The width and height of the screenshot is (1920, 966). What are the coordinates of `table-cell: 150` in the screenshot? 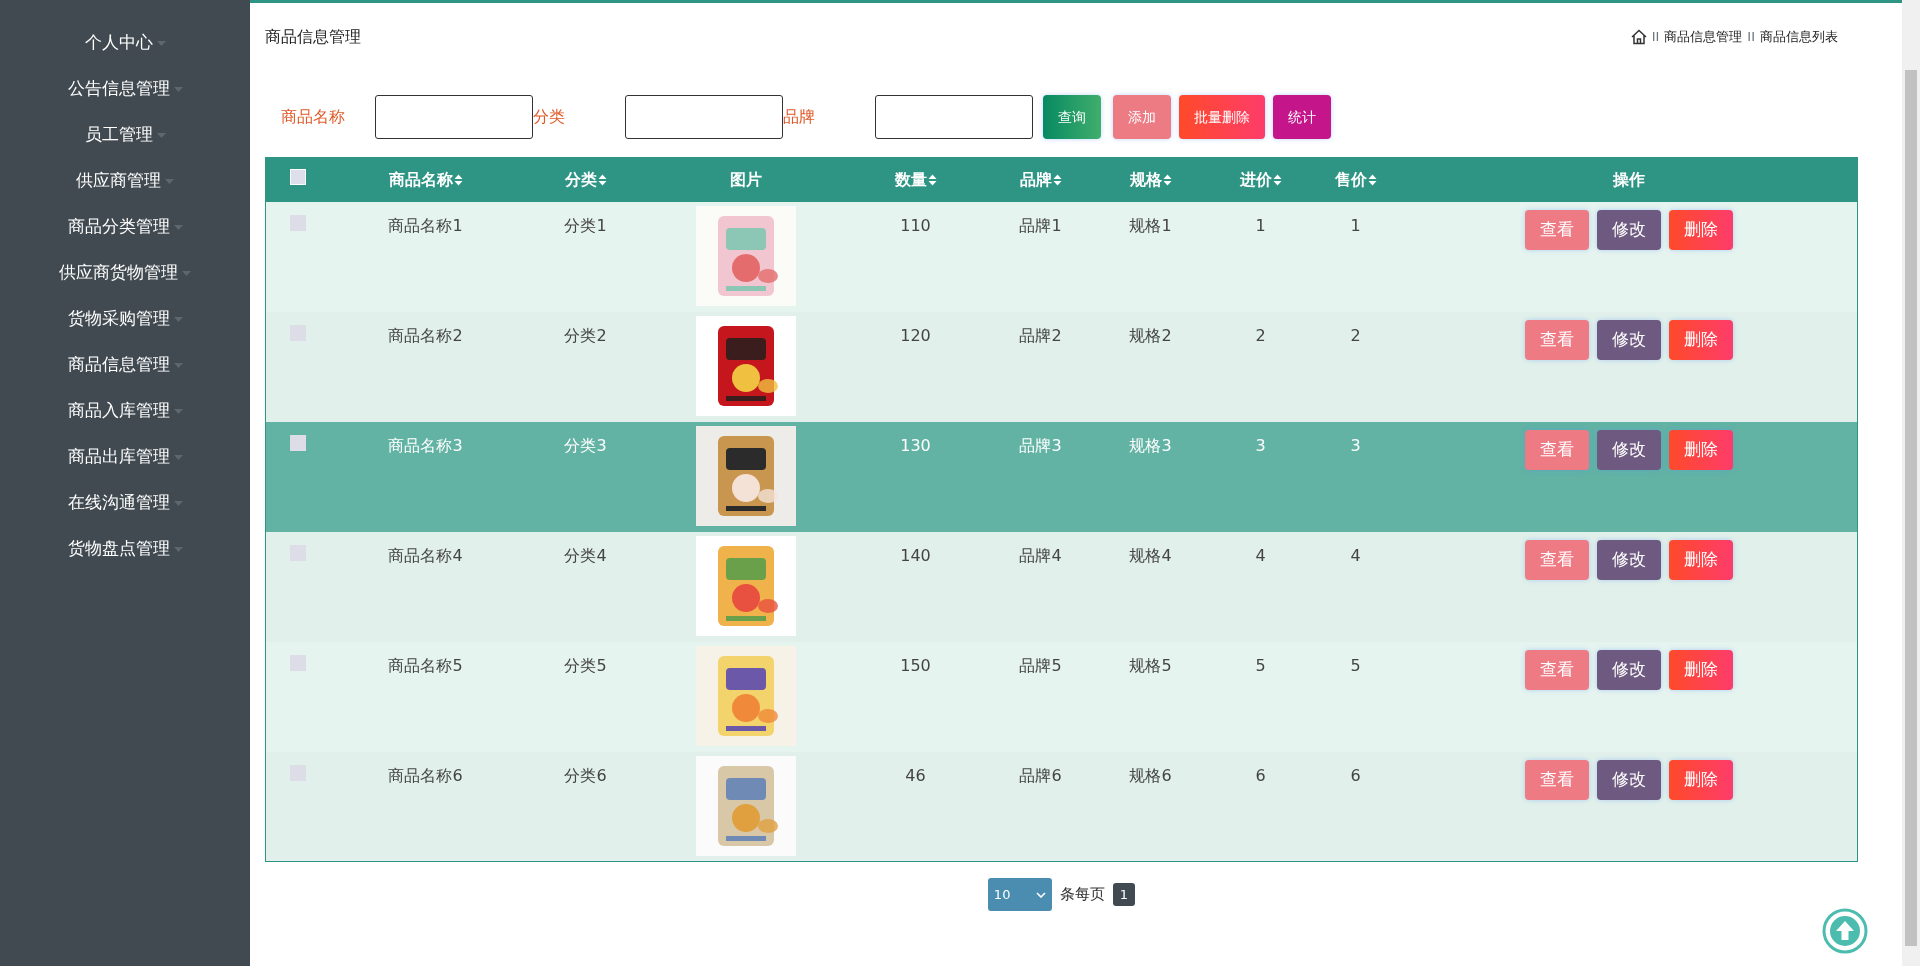 It's located at (915, 665).